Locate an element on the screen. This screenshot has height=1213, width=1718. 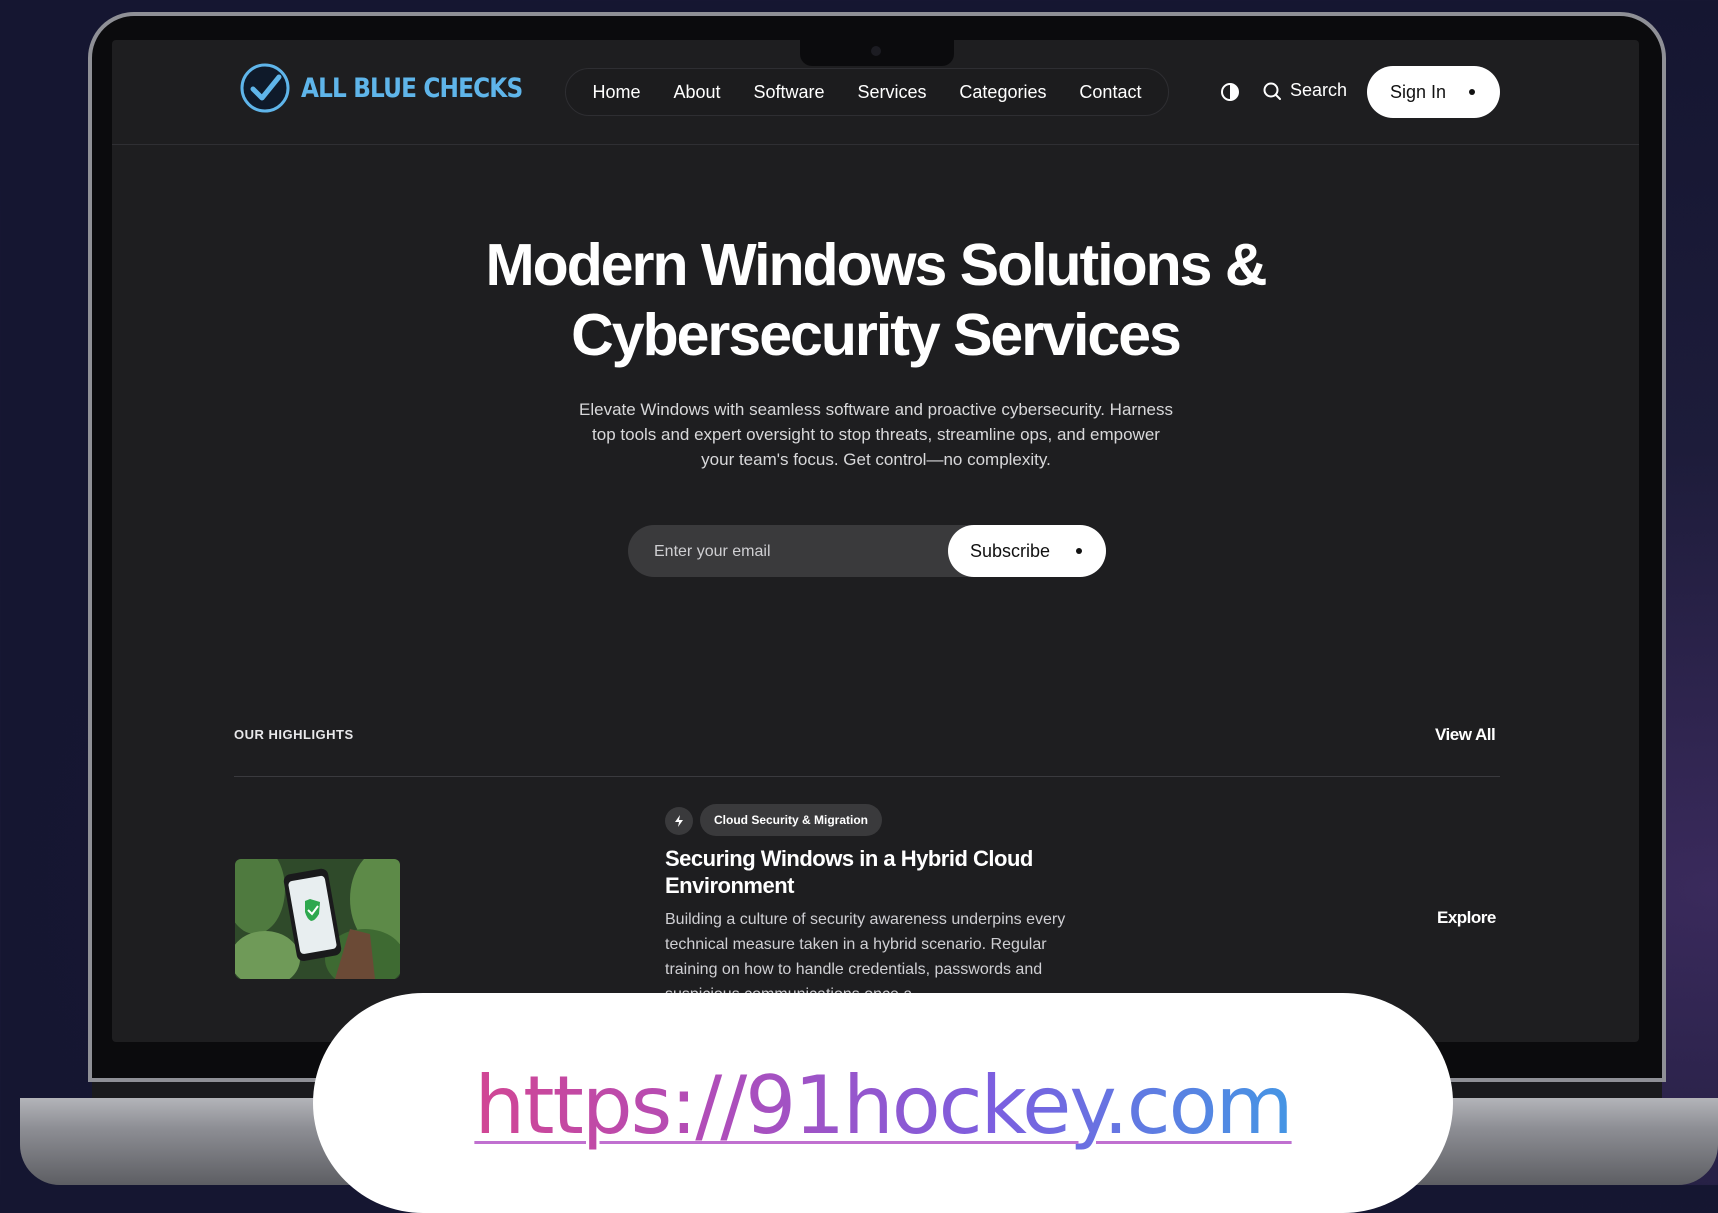
divider is located at coordinates (867, 776).